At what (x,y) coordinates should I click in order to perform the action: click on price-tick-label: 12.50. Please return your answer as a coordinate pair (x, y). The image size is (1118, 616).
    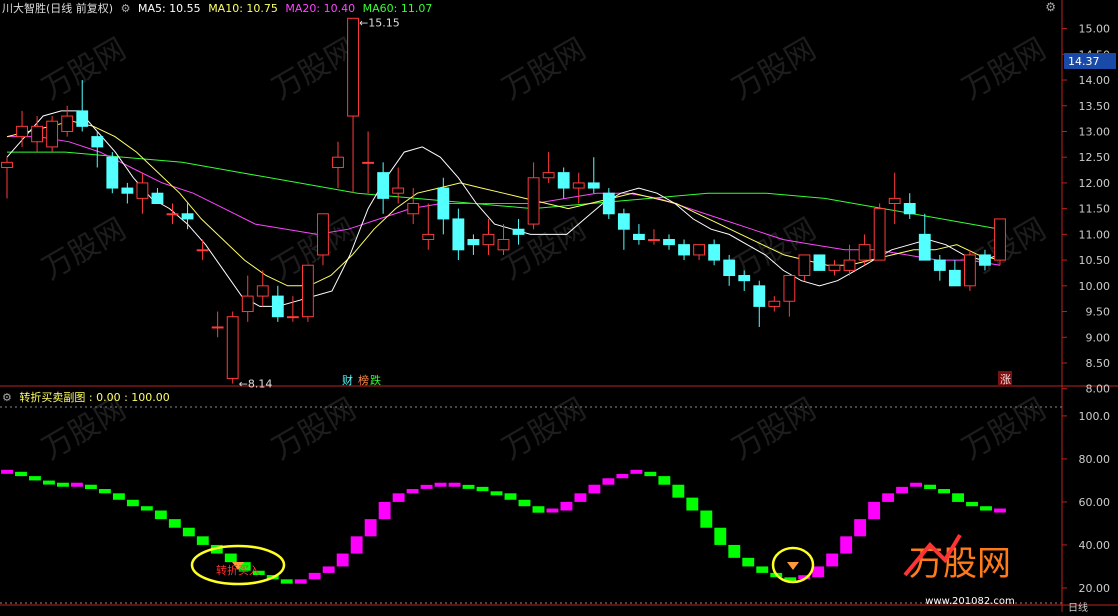
    Looking at the image, I should click on (1095, 157).